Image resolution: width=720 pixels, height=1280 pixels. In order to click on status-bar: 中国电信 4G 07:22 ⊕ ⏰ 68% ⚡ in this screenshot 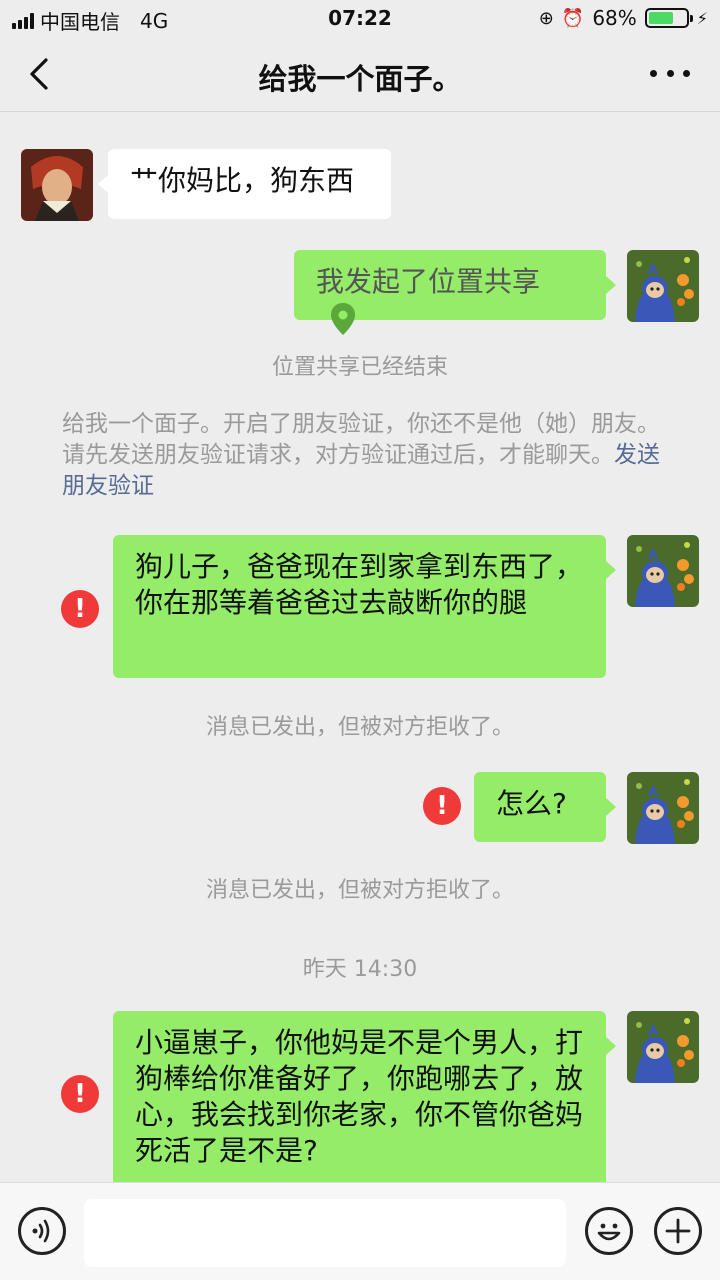, I will do `click(360, 18)`.